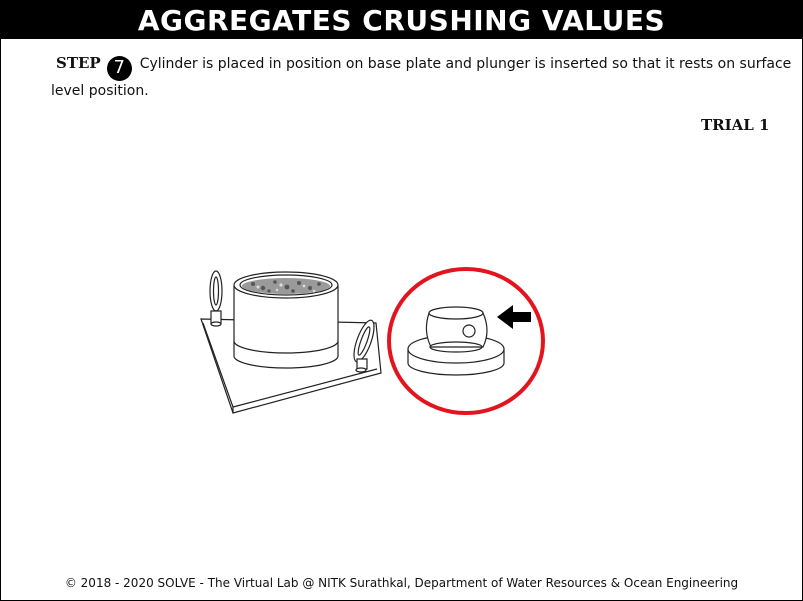 The height and width of the screenshot is (601, 803). What do you see at coordinates (456, 341) in the screenshot?
I see `plunger` at bounding box center [456, 341].